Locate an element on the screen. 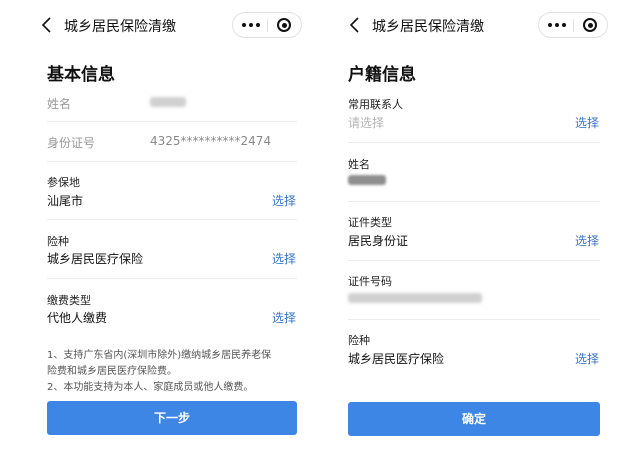 The image size is (644, 459). cert-type-label: 证件类型 is located at coordinates (370, 222).